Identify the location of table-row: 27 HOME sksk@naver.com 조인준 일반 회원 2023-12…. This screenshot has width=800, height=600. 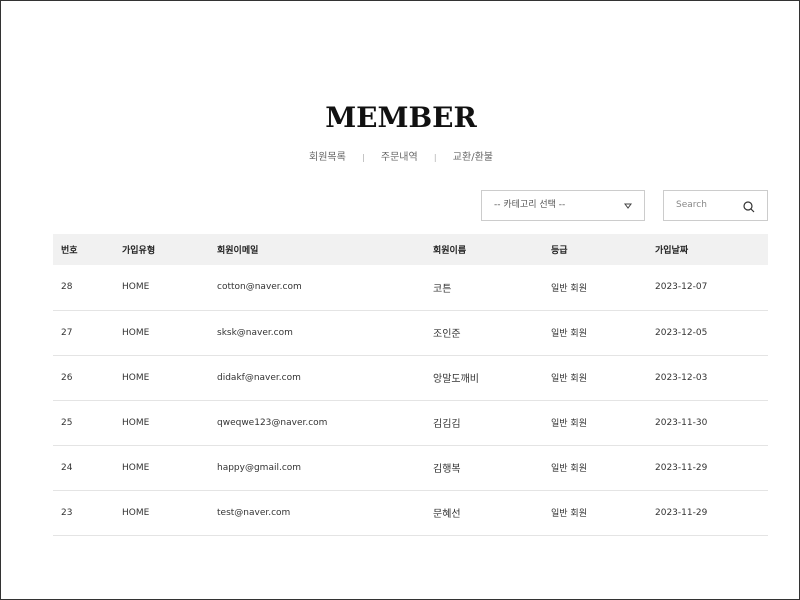
(410, 332).